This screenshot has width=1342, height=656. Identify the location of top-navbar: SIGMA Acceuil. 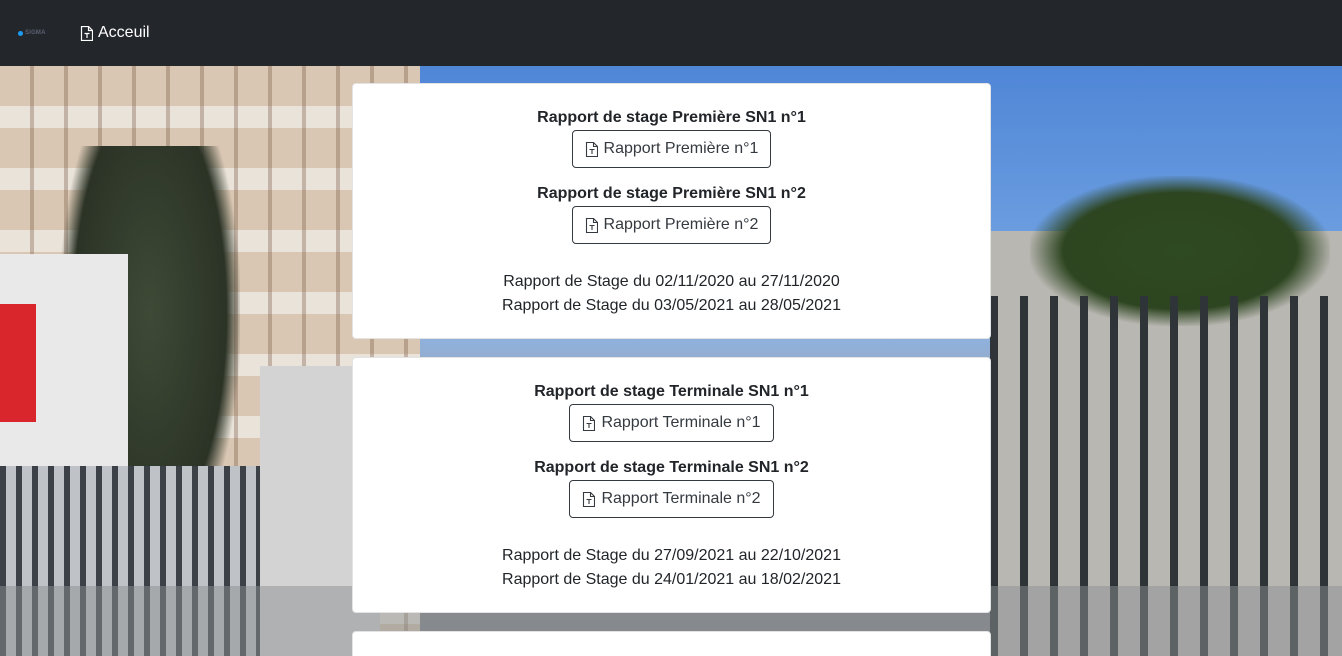
(671, 33).